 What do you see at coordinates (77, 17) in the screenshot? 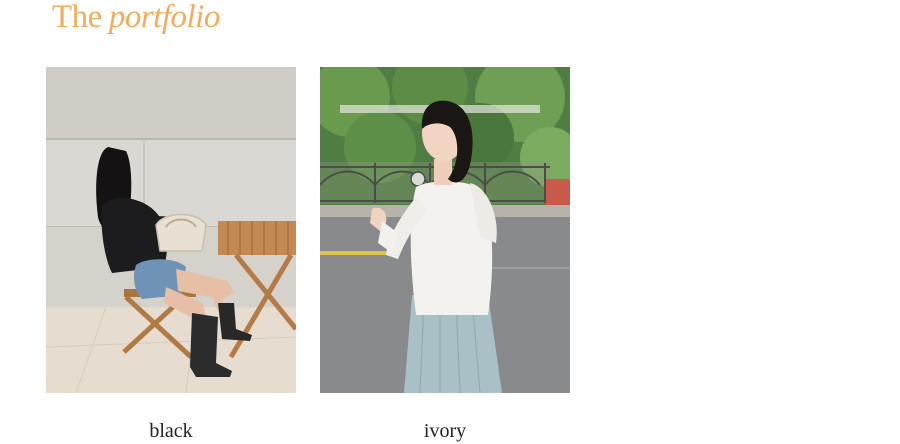
I see `section-title-plain: The` at bounding box center [77, 17].